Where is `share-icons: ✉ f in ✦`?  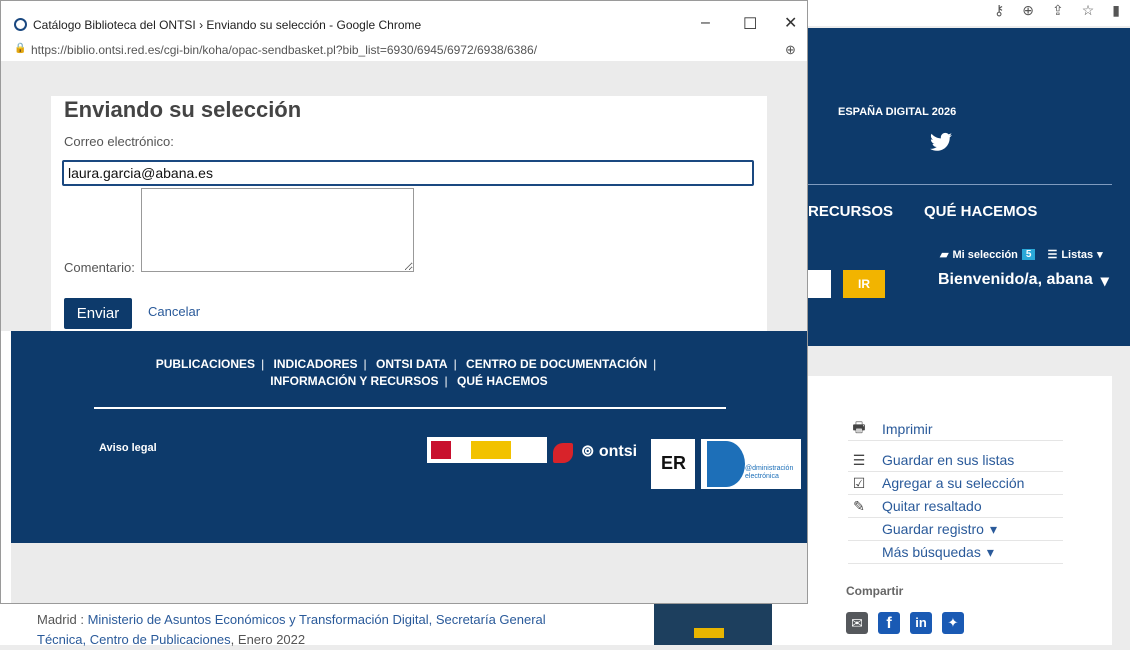 share-icons: ✉ f in ✦ is located at coordinates (905, 623).